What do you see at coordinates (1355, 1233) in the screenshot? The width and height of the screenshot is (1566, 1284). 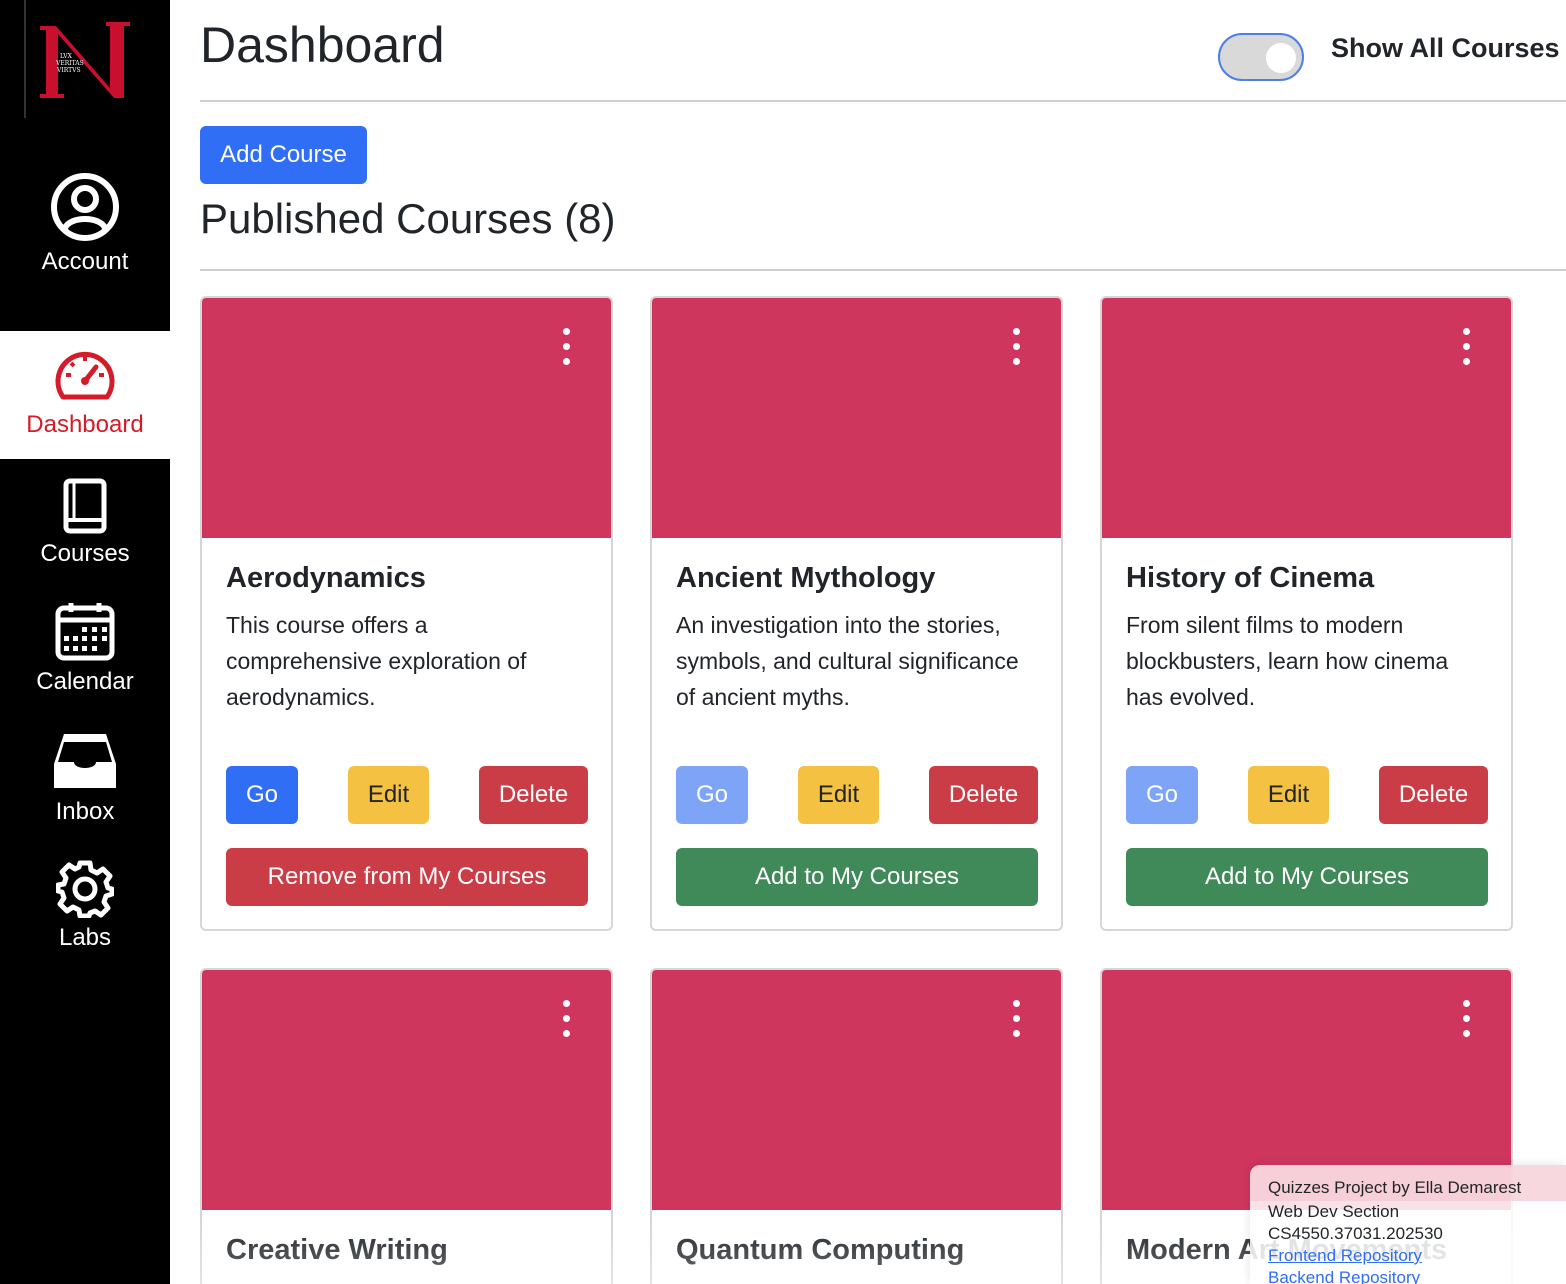 I see `course-code: CS4550.37031.202530` at bounding box center [1355, 1233].